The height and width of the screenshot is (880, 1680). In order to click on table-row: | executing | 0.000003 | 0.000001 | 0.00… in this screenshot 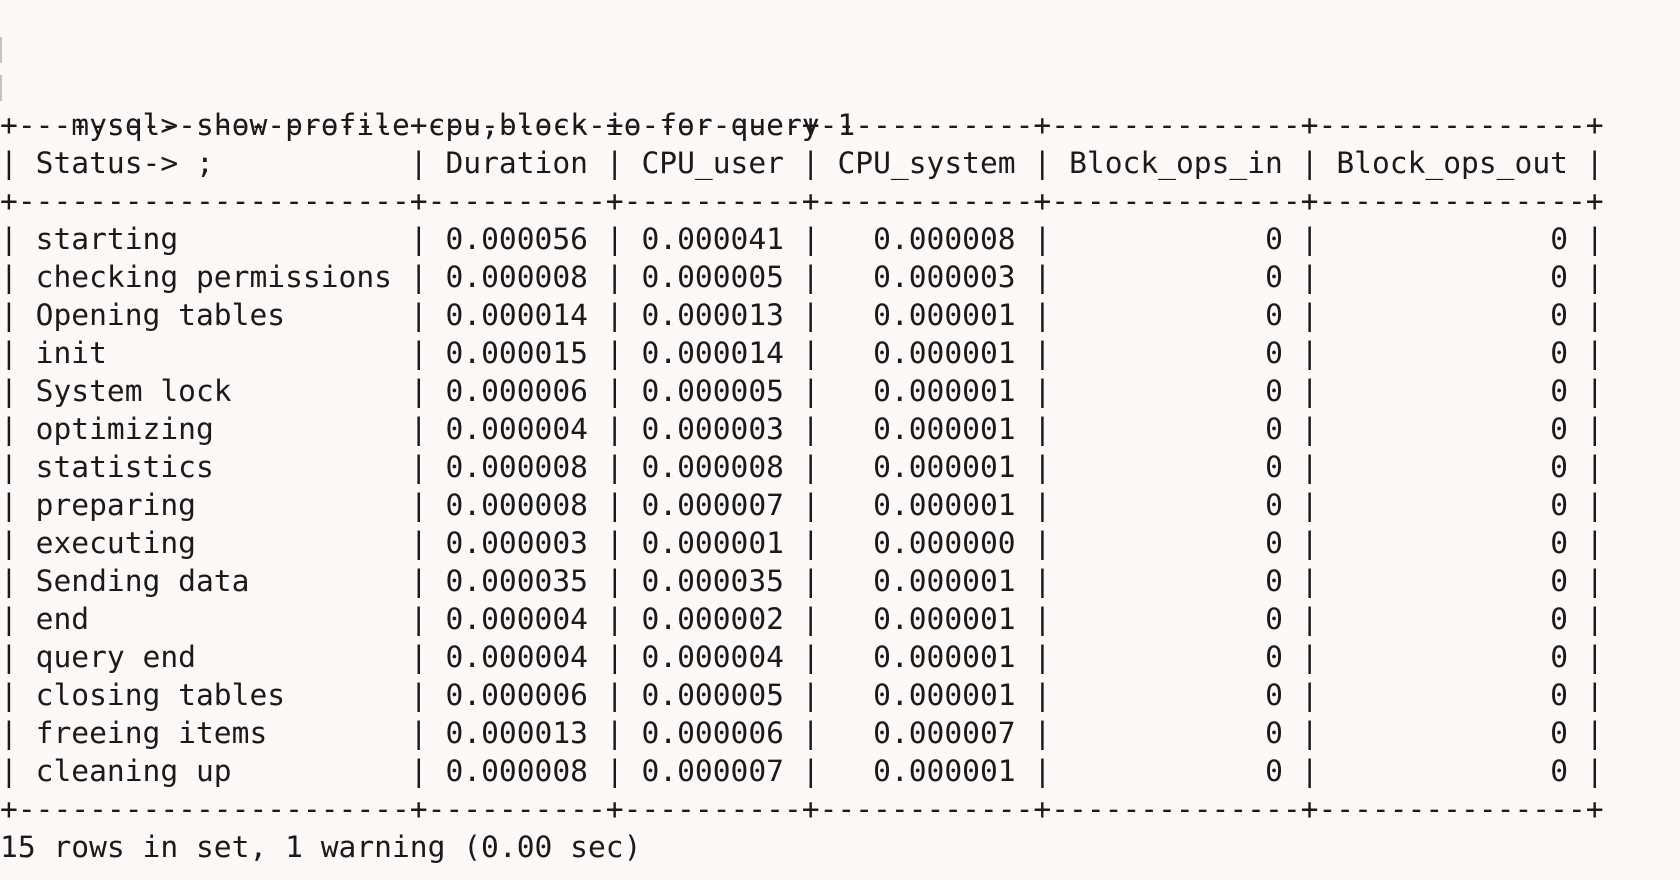, I will do `click(802, 543)`.